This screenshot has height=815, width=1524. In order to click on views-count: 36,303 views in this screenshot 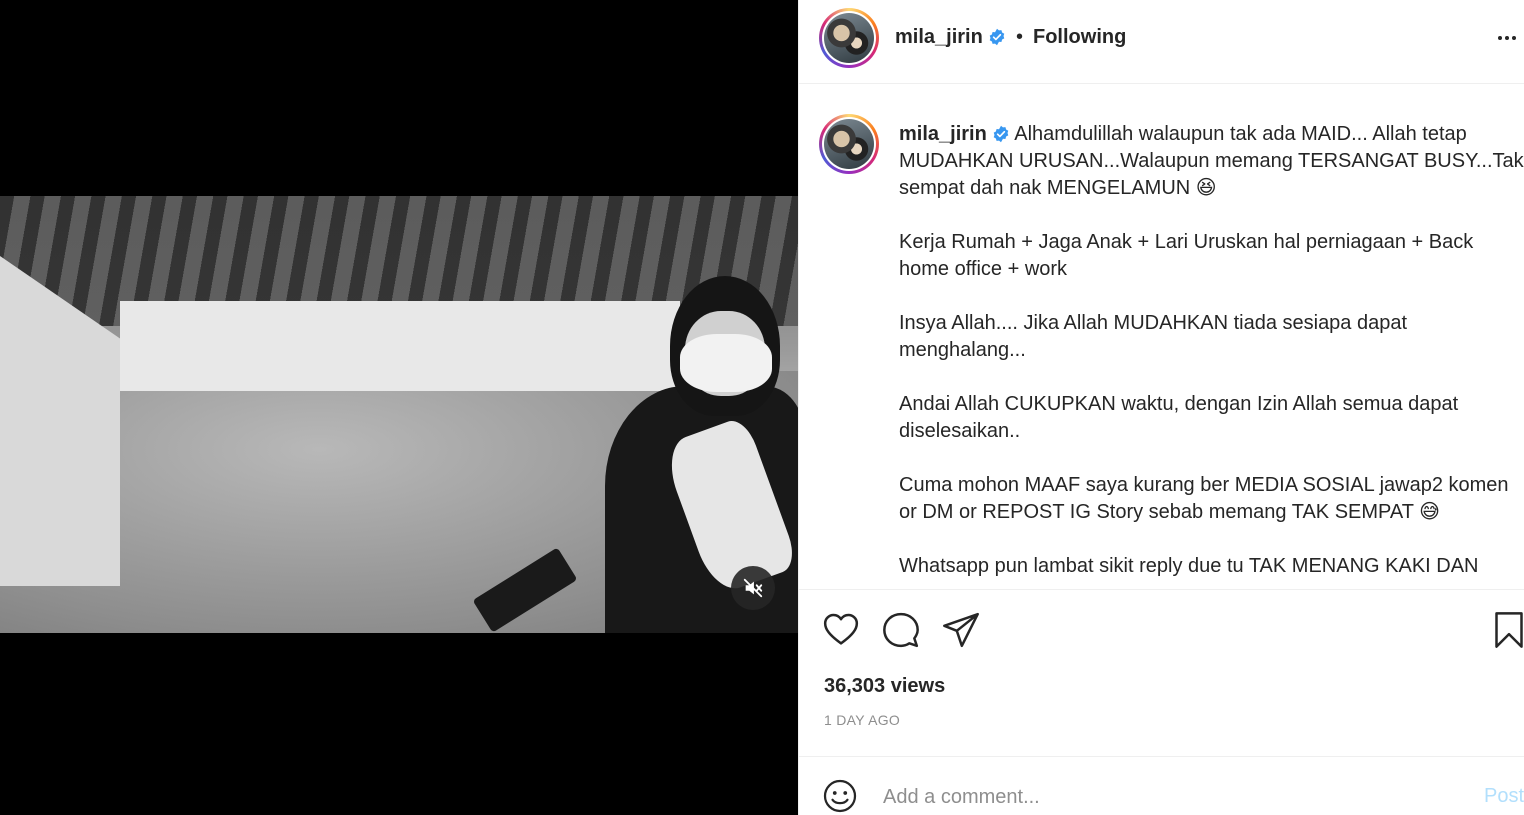, I will do `click(884, 686)`.